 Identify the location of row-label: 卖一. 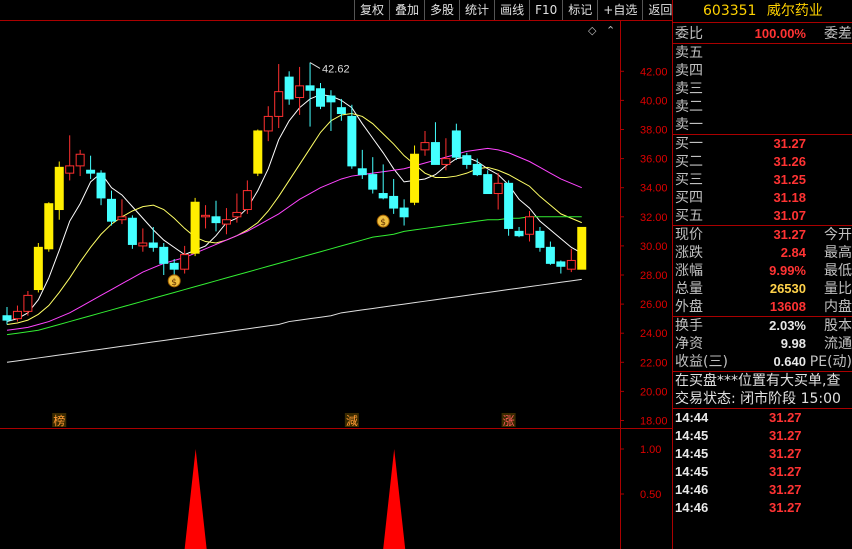
(689, 125).